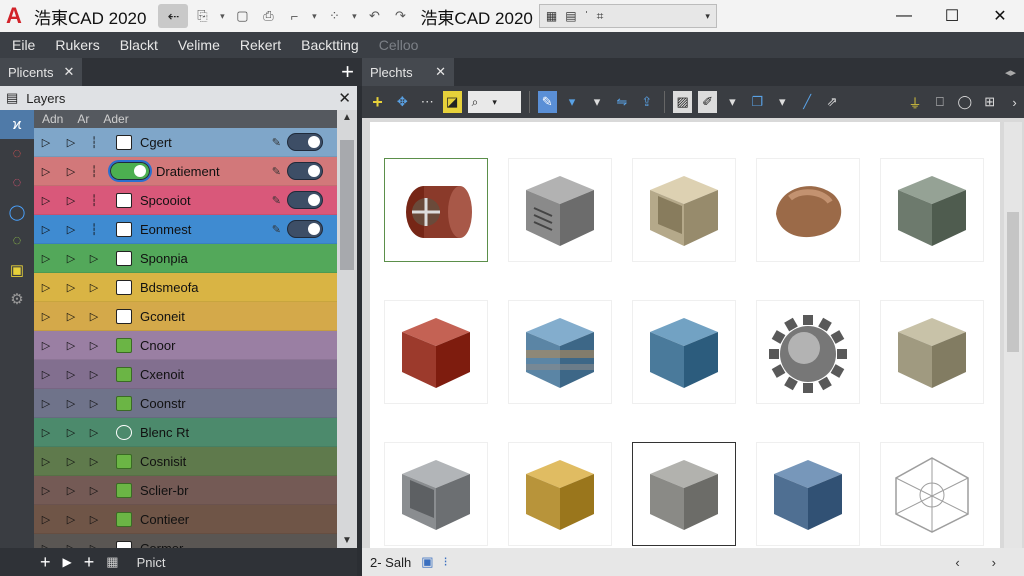 This screenshot has height=576, width=1024. Describe the element at coordinates (808, 210) in the screenshot. I see `block-tile-blob` at that location.